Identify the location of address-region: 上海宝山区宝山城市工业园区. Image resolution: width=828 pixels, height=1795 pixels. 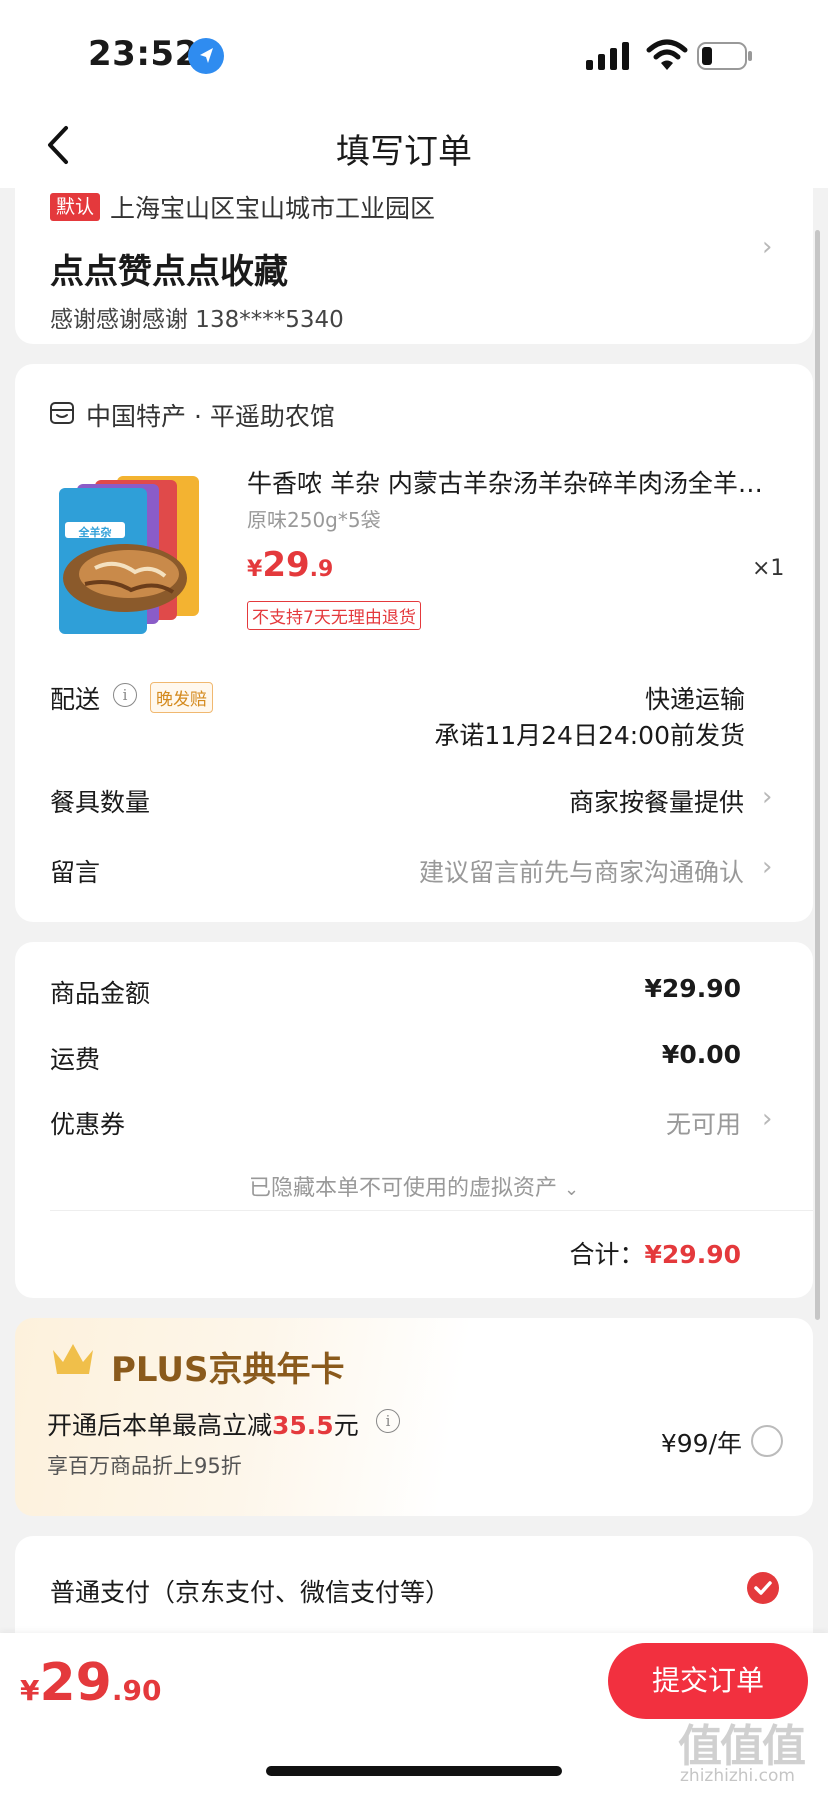
(273, 208).